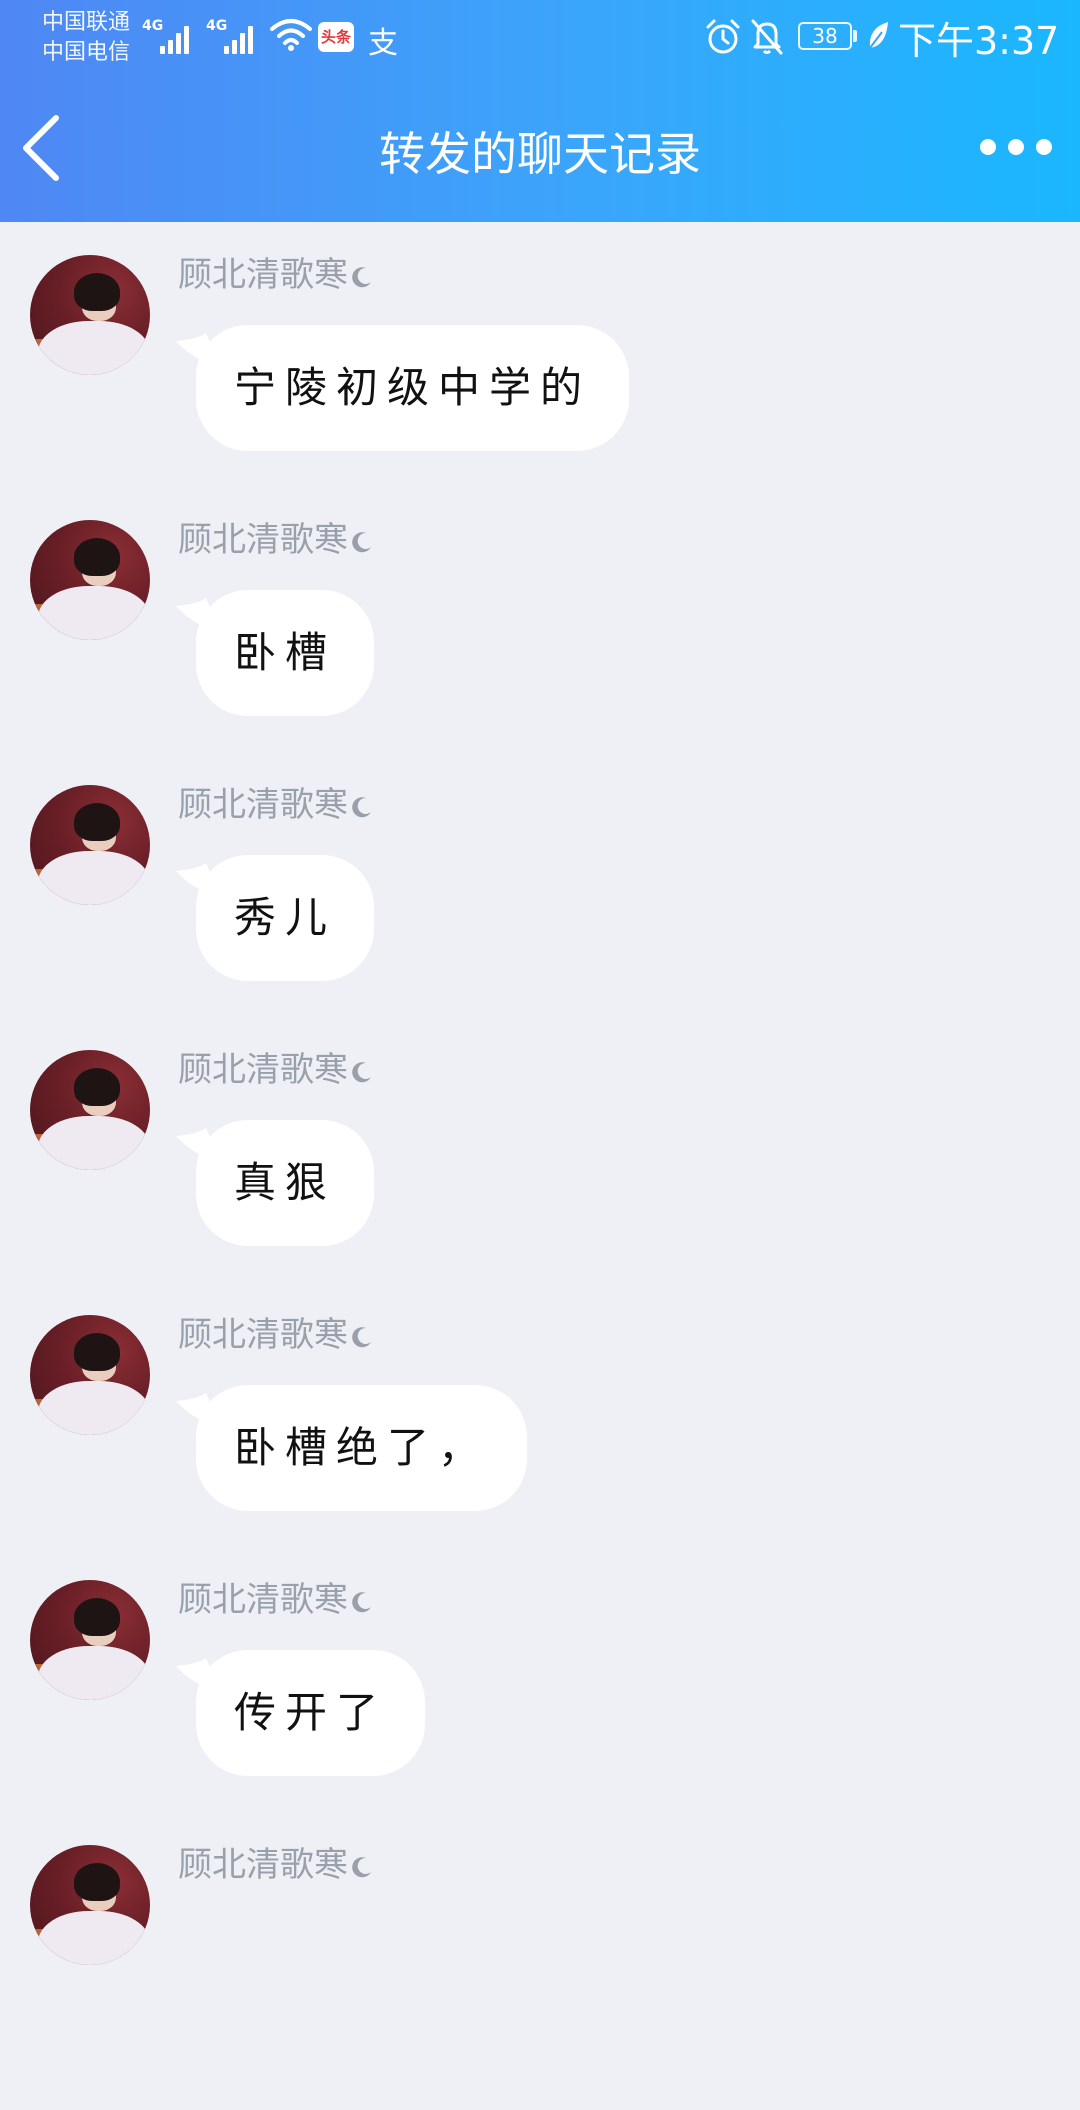 This screenshot has height=2110, width=1080. I want to click on status-bar: 中国联通 中国电信 4G 4G 头条 支 38 下午3:37, so click(540, 40).